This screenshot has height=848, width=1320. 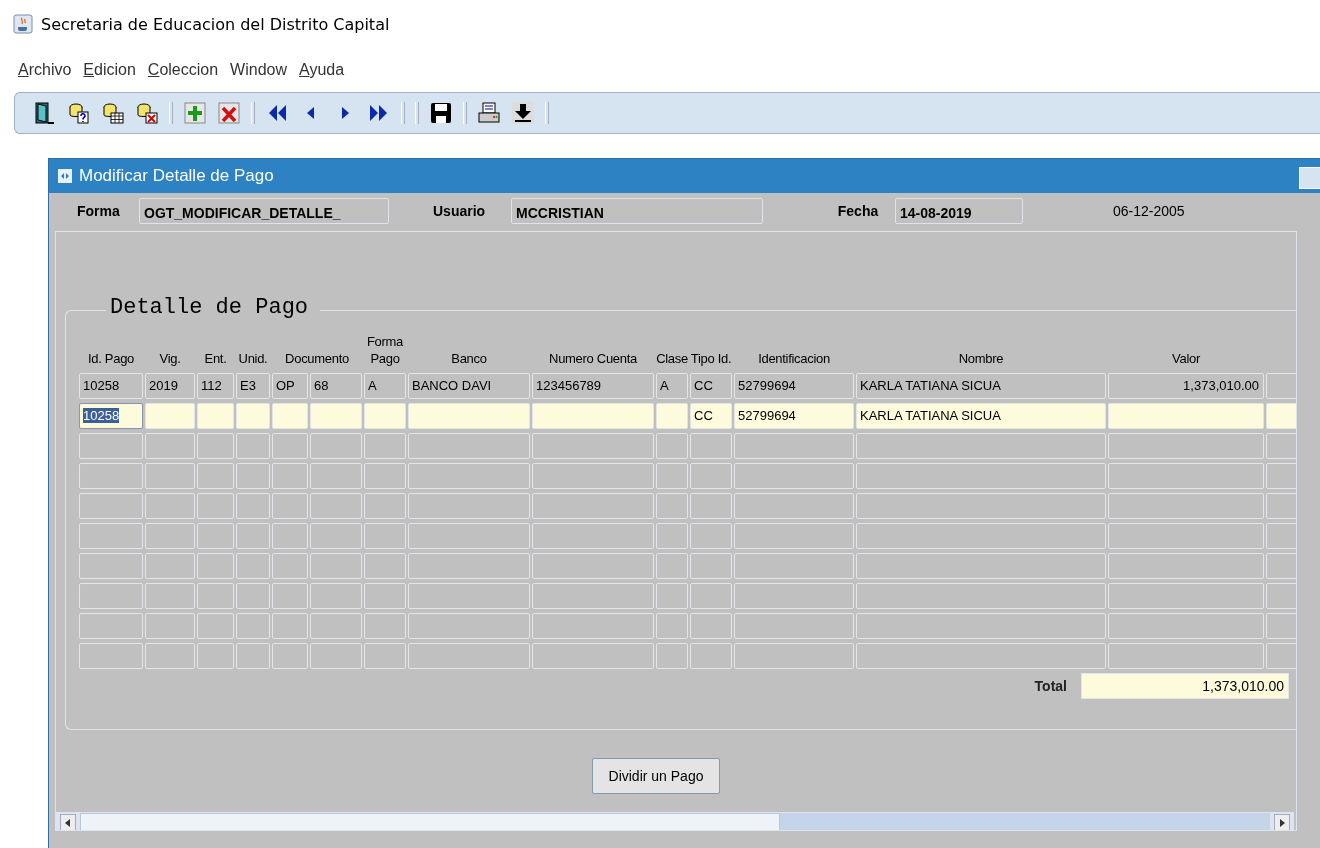 What do you see at coordinates (213, 307) in the screenshot?
I see `section-title: Detalle de Pago` at bounding box center [213, 307].